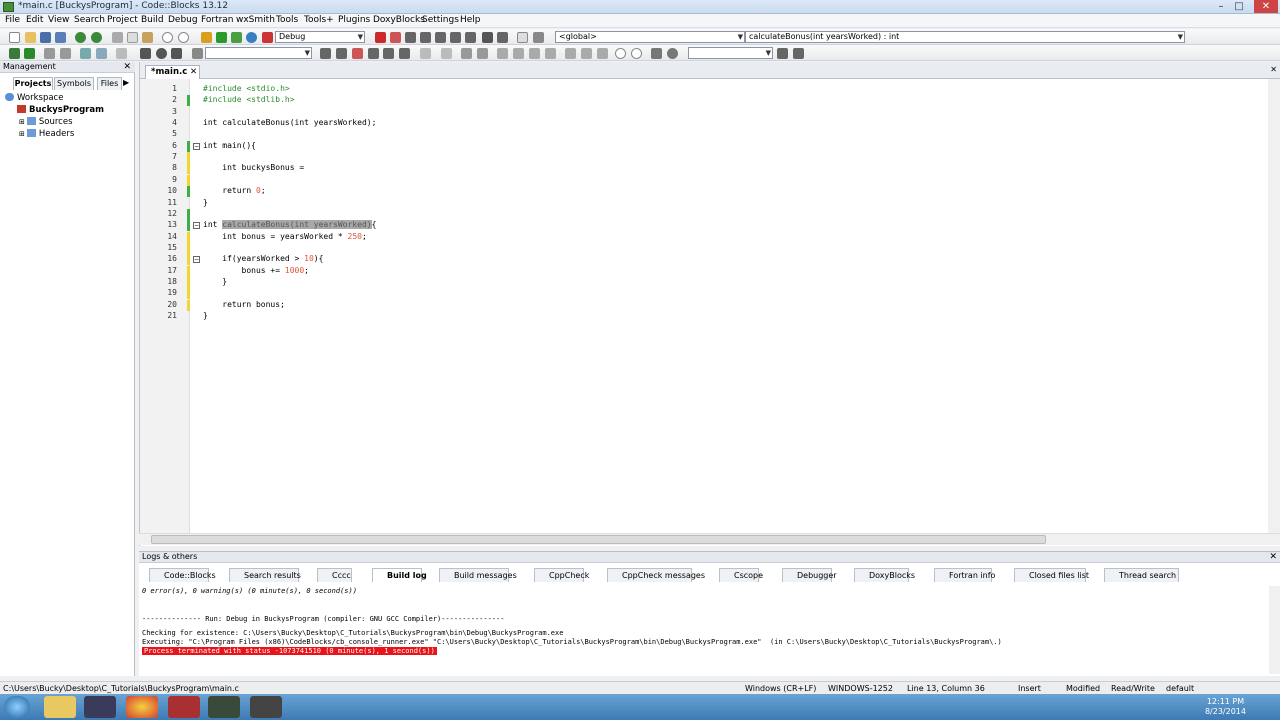 The image size is (1280, 720). What do you see at coordinates (650, 37) in the screenshot?
I see `scope-select: <global> ▼` at bounding box center [650, 37].